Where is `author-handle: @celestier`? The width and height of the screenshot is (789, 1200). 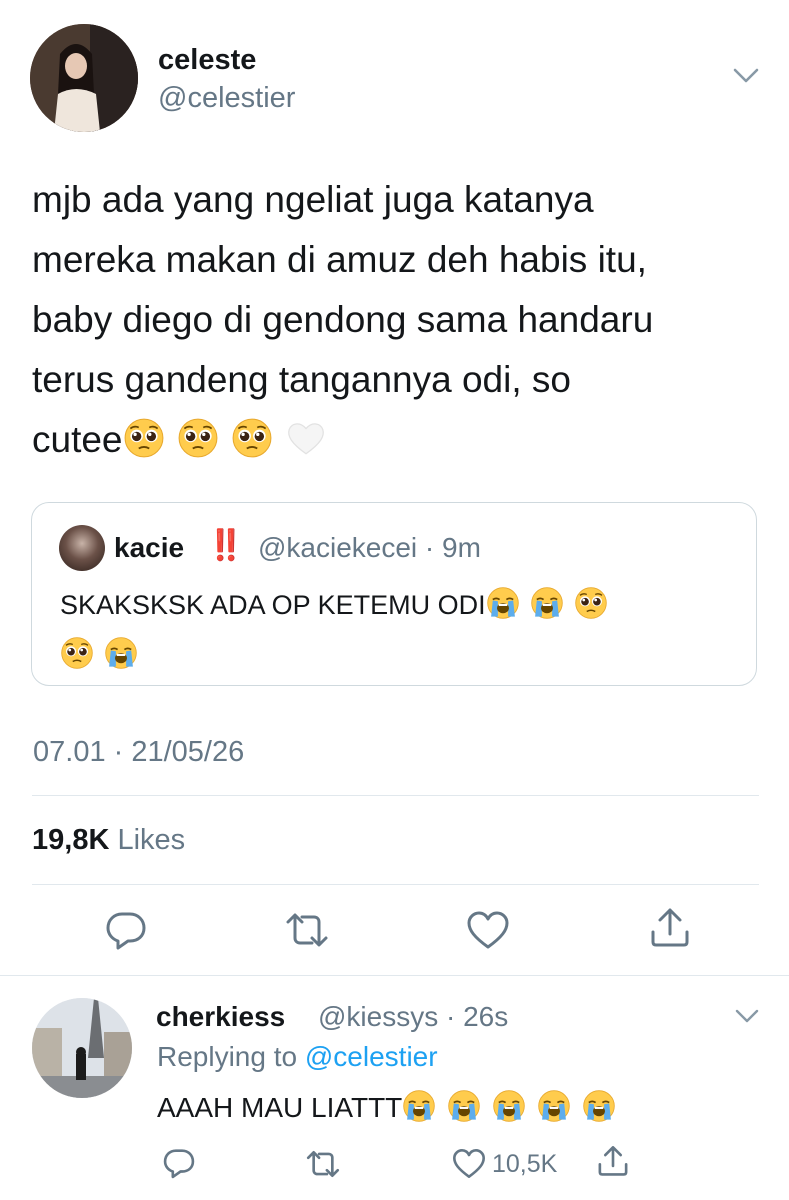
author-handle: @celestier is located at coordinates (226, 98).